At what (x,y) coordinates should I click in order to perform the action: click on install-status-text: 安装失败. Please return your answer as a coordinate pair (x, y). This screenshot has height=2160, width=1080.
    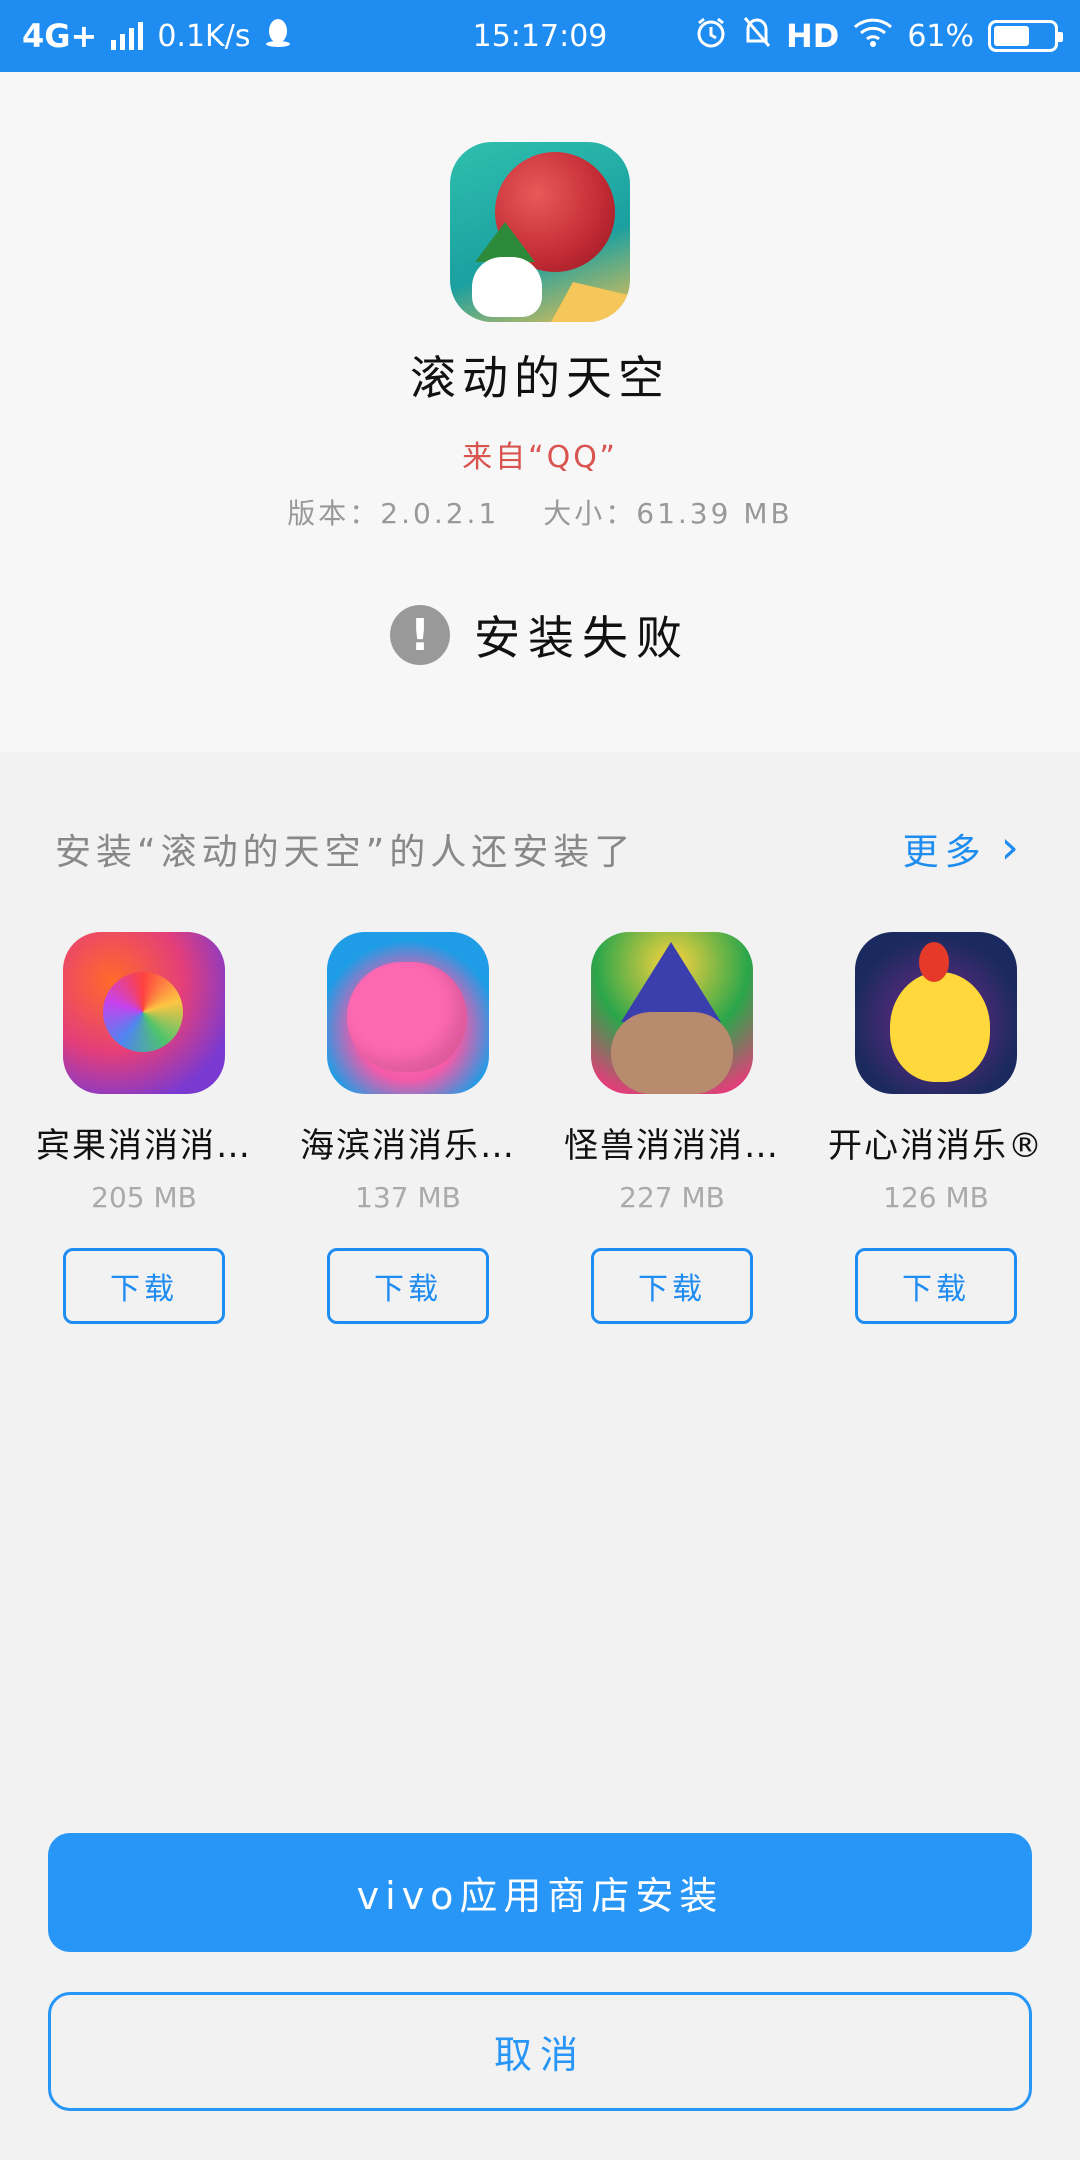
    Looking at the image, I should click on (582, 638).